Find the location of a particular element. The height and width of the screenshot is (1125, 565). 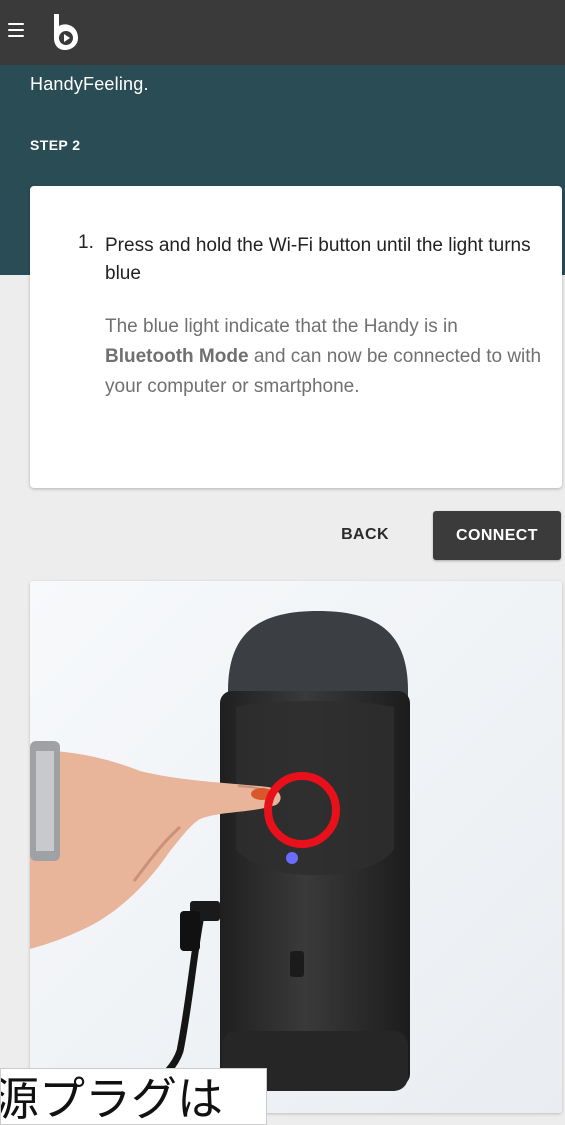

intro-text: HandyFeeling. is located at coordinates (89, 84).